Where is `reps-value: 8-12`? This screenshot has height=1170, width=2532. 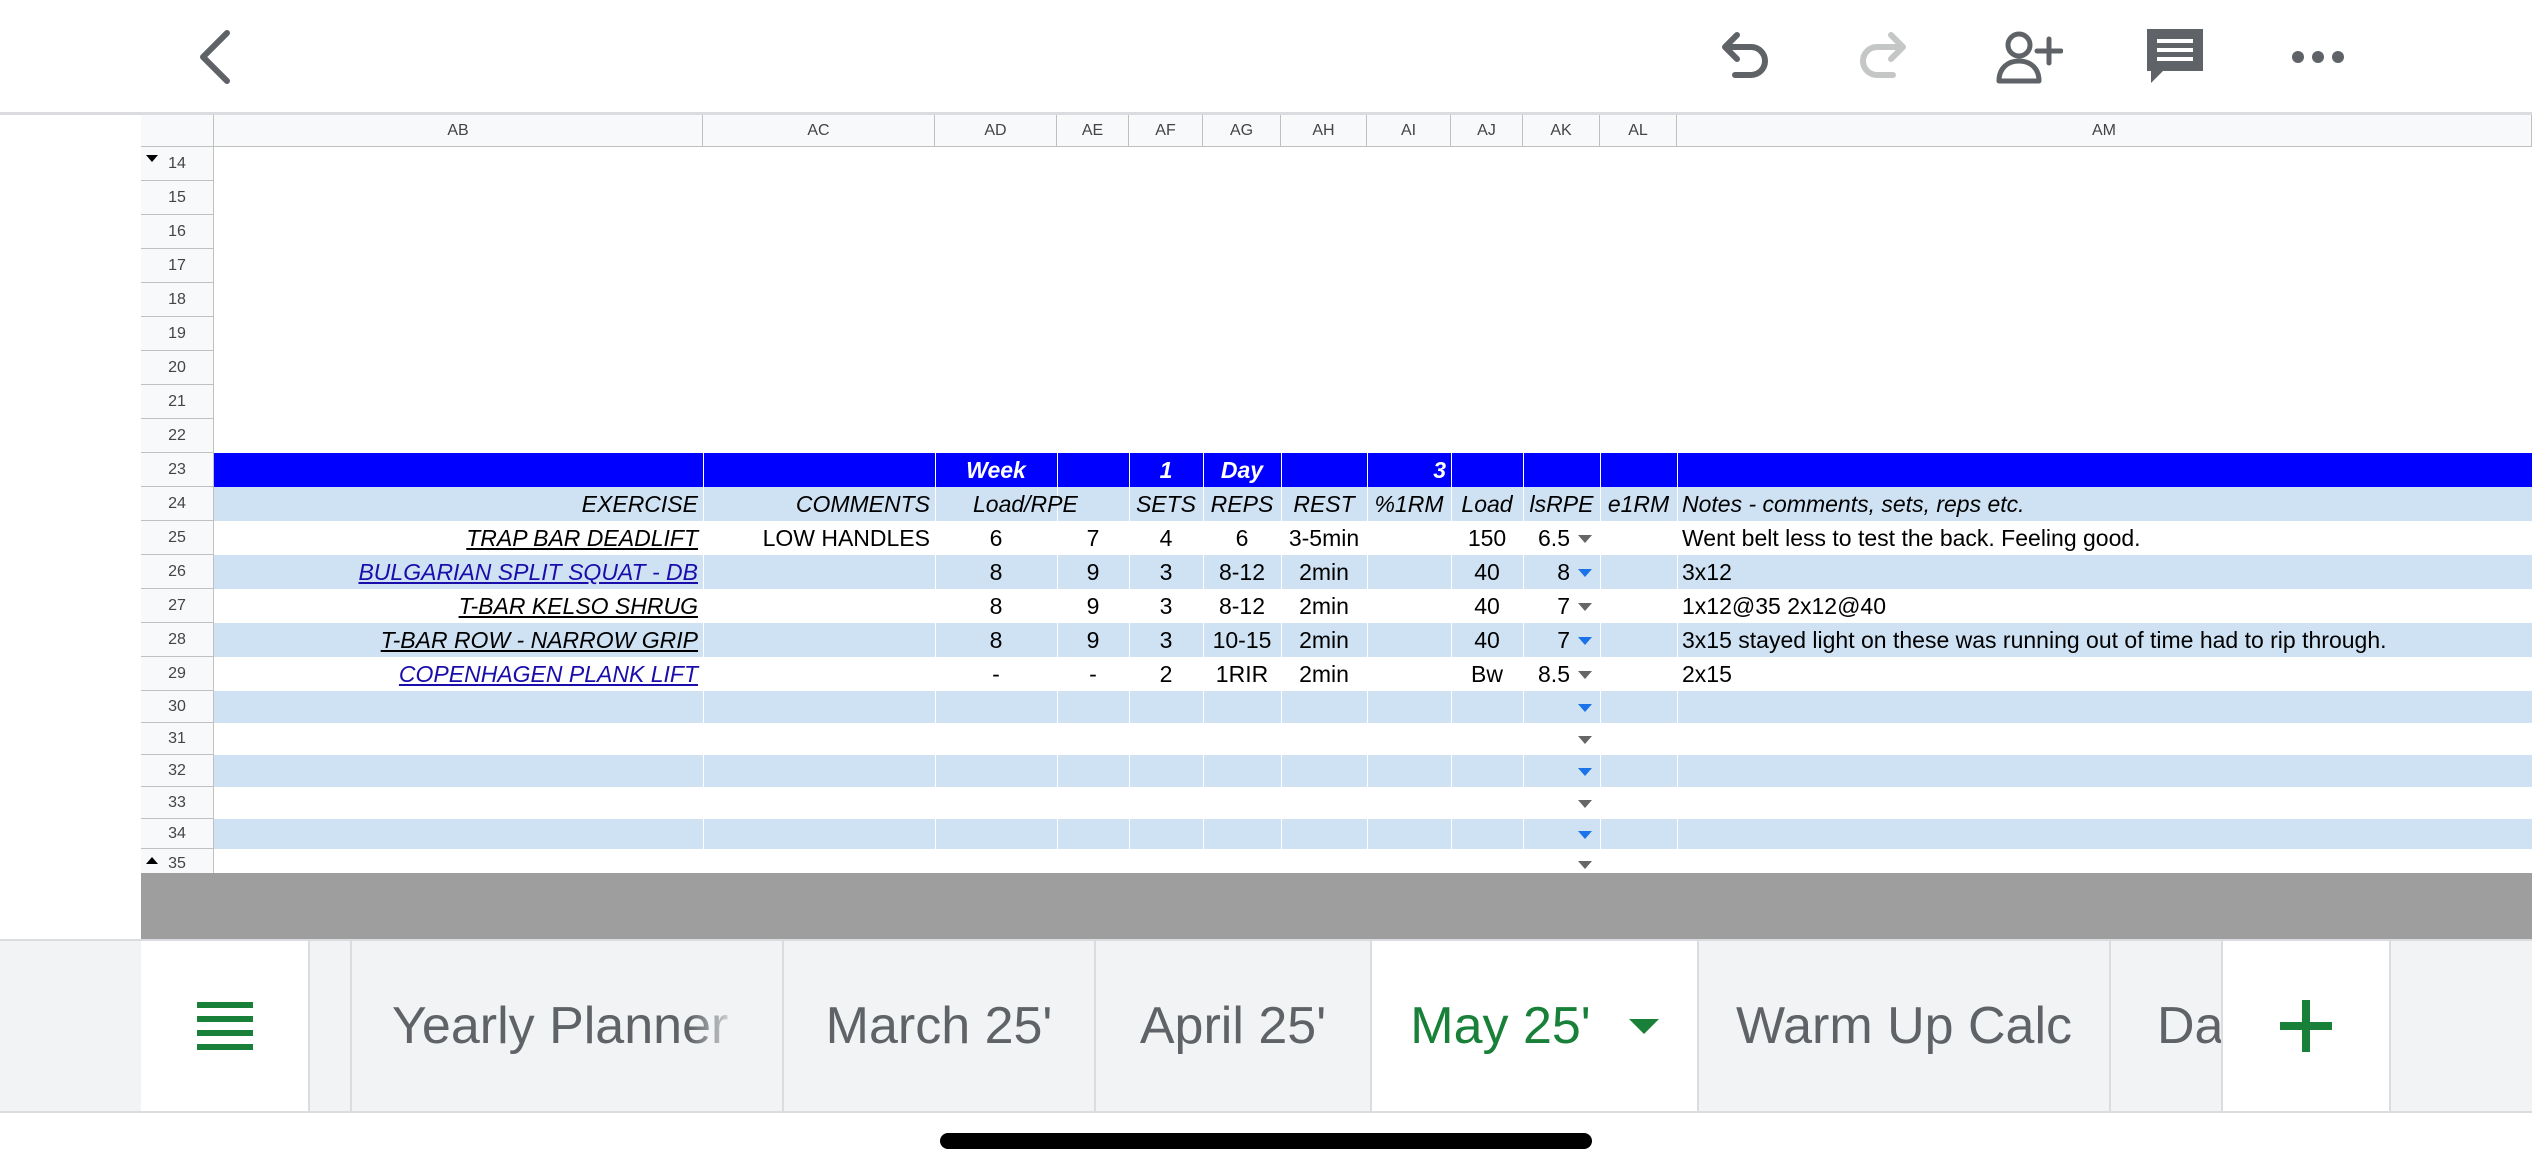
reps-value: 8-12 is located at coordinates (1242, 606).